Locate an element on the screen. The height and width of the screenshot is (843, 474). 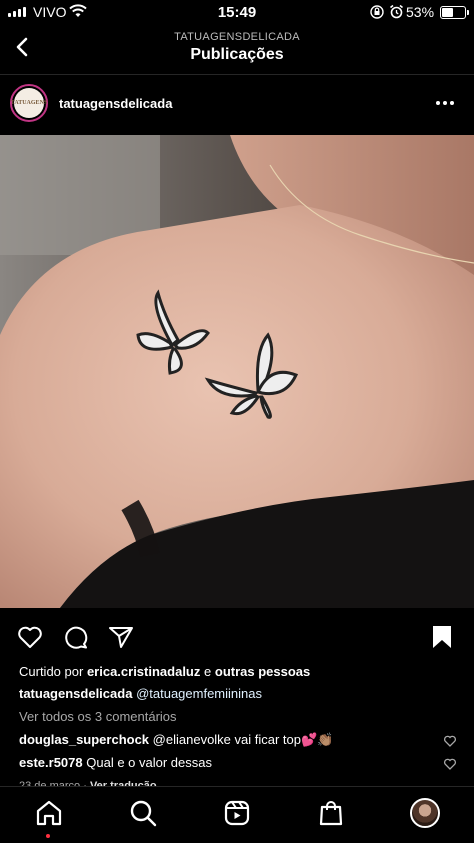
header-subtitle: TATUAGENSDELICADA is located at coordinates (237, 37).